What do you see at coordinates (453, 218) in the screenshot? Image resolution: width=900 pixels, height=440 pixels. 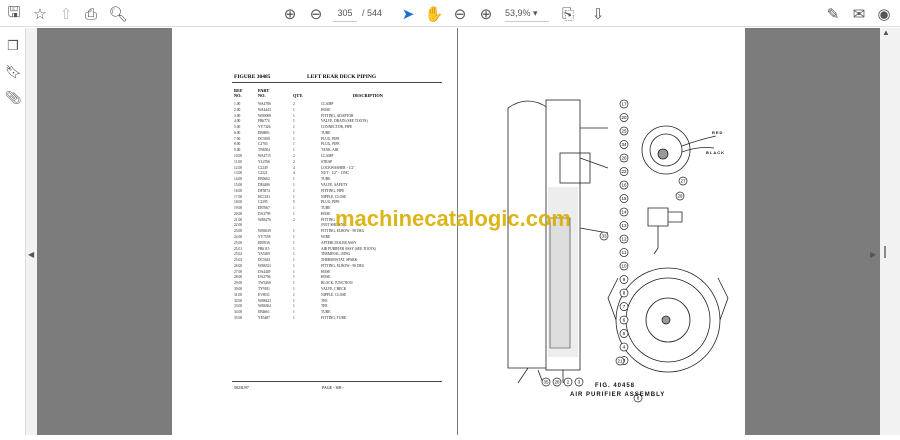 I see `watermark: machinecatalogic.com` at bounding box center [453, 218].